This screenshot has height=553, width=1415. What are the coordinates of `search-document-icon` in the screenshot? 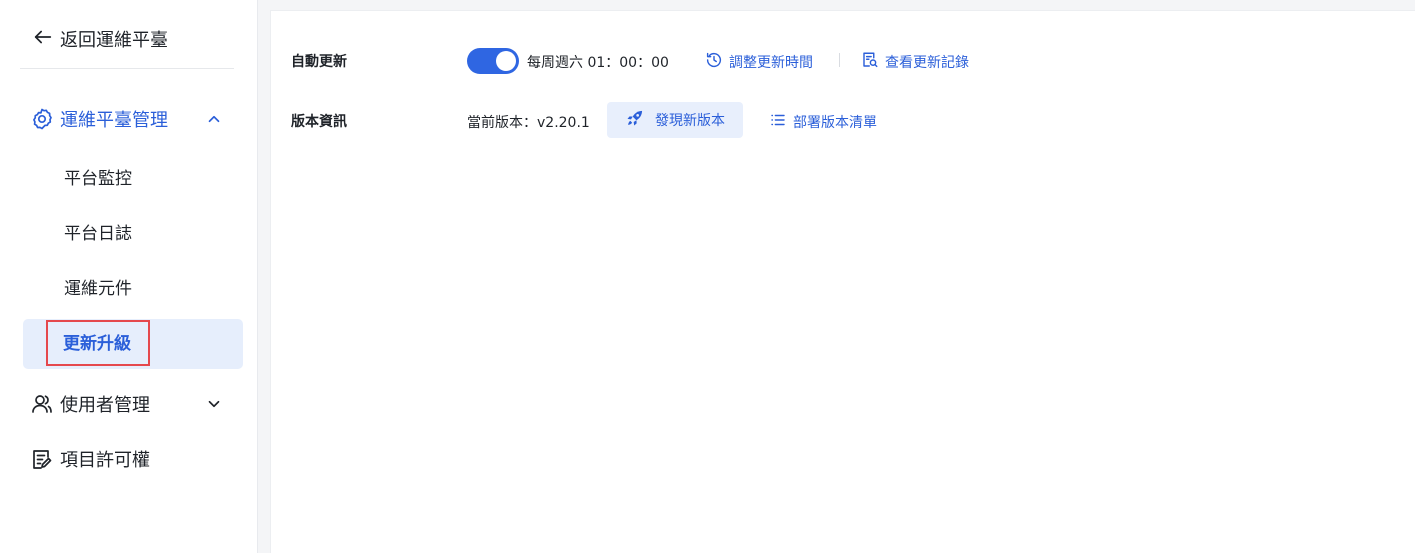 It's located at (870, 62).